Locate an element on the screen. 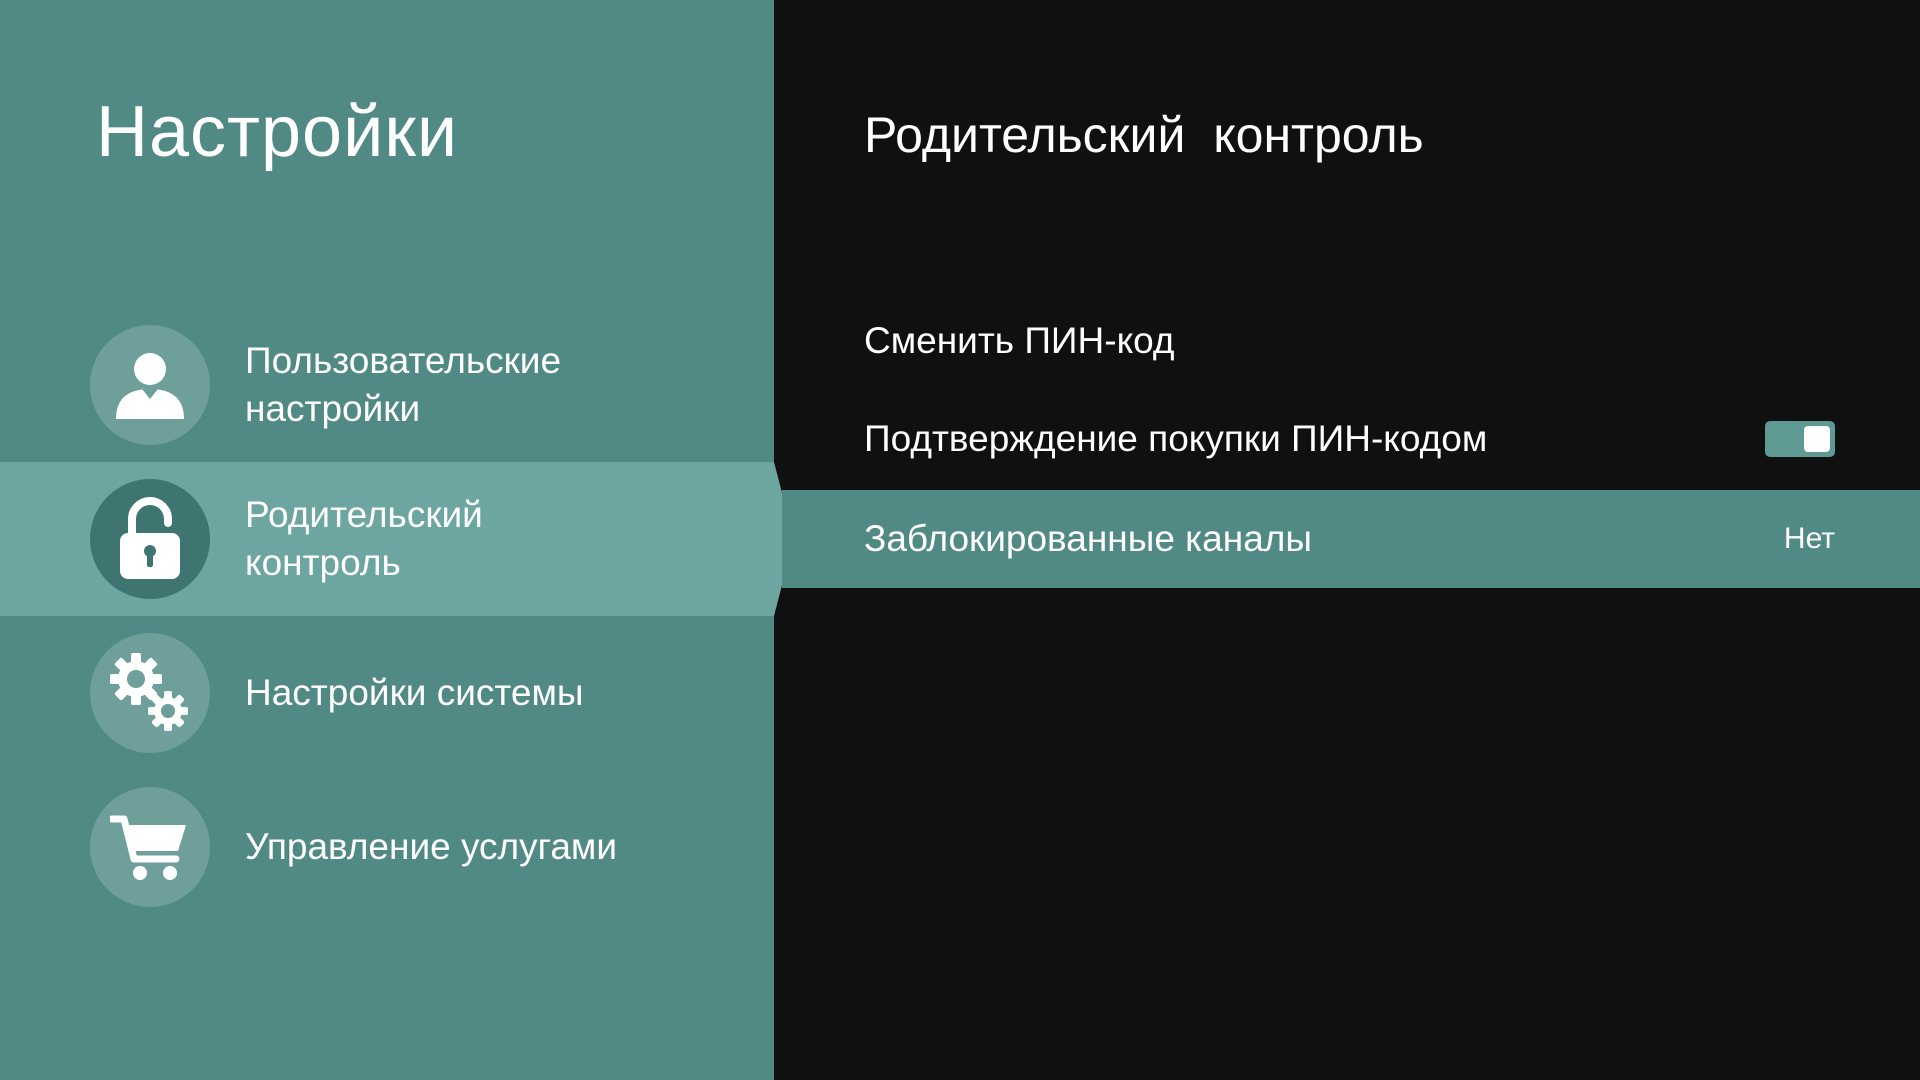 The image size is (1920, 1080). option-label: Подтверждение покупки ПИН-кодом is located at coordinates (1176, 438).